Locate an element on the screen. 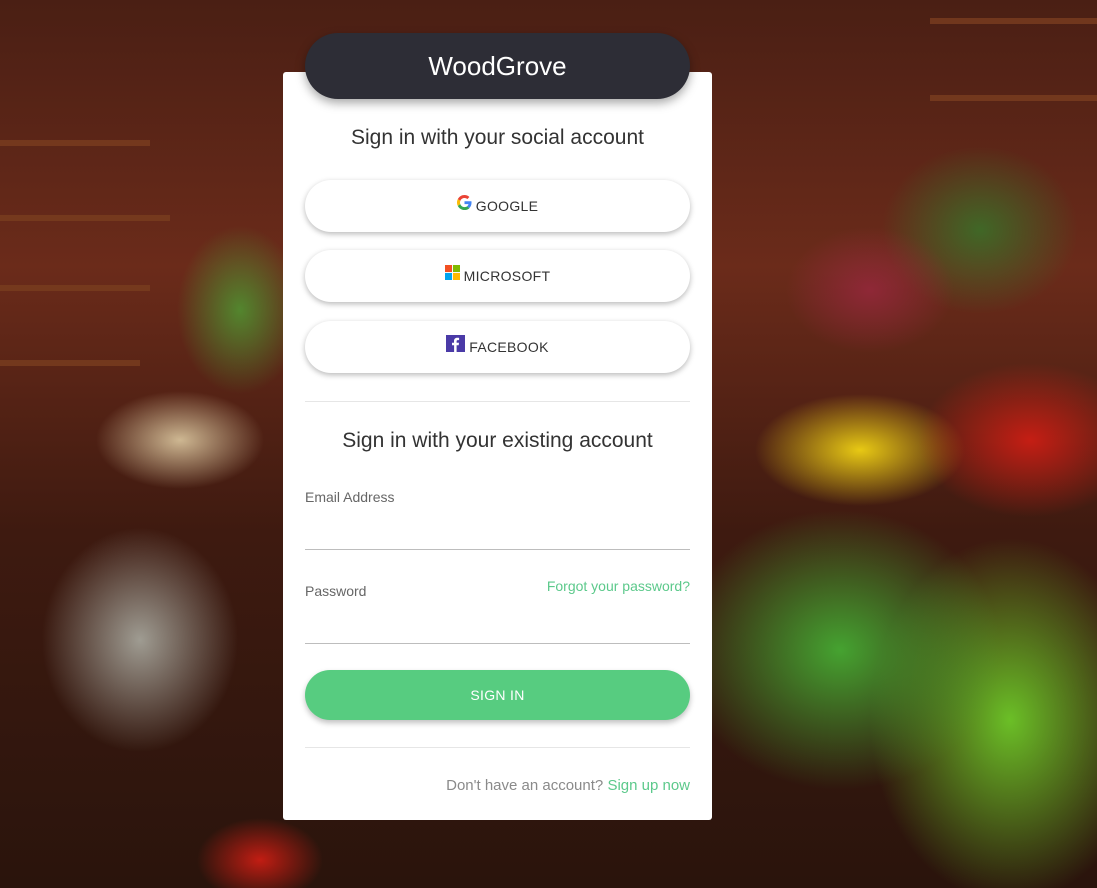  facebook-button-label: FACEBOOK is located at coordinates (509, 347).